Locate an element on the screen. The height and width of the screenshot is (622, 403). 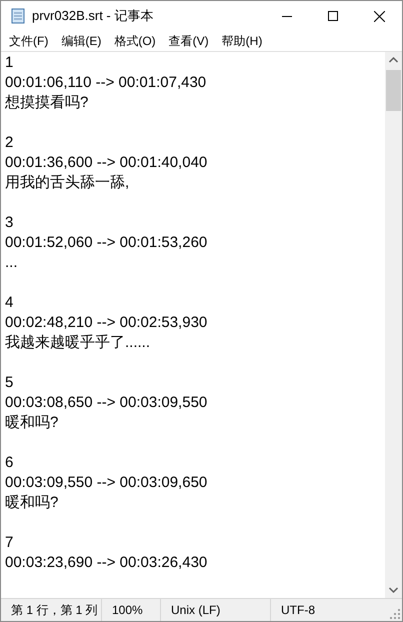
timestamp-line: 00:01:36,600 --> 00:01:40,040 is located at coordinates (106, 162).